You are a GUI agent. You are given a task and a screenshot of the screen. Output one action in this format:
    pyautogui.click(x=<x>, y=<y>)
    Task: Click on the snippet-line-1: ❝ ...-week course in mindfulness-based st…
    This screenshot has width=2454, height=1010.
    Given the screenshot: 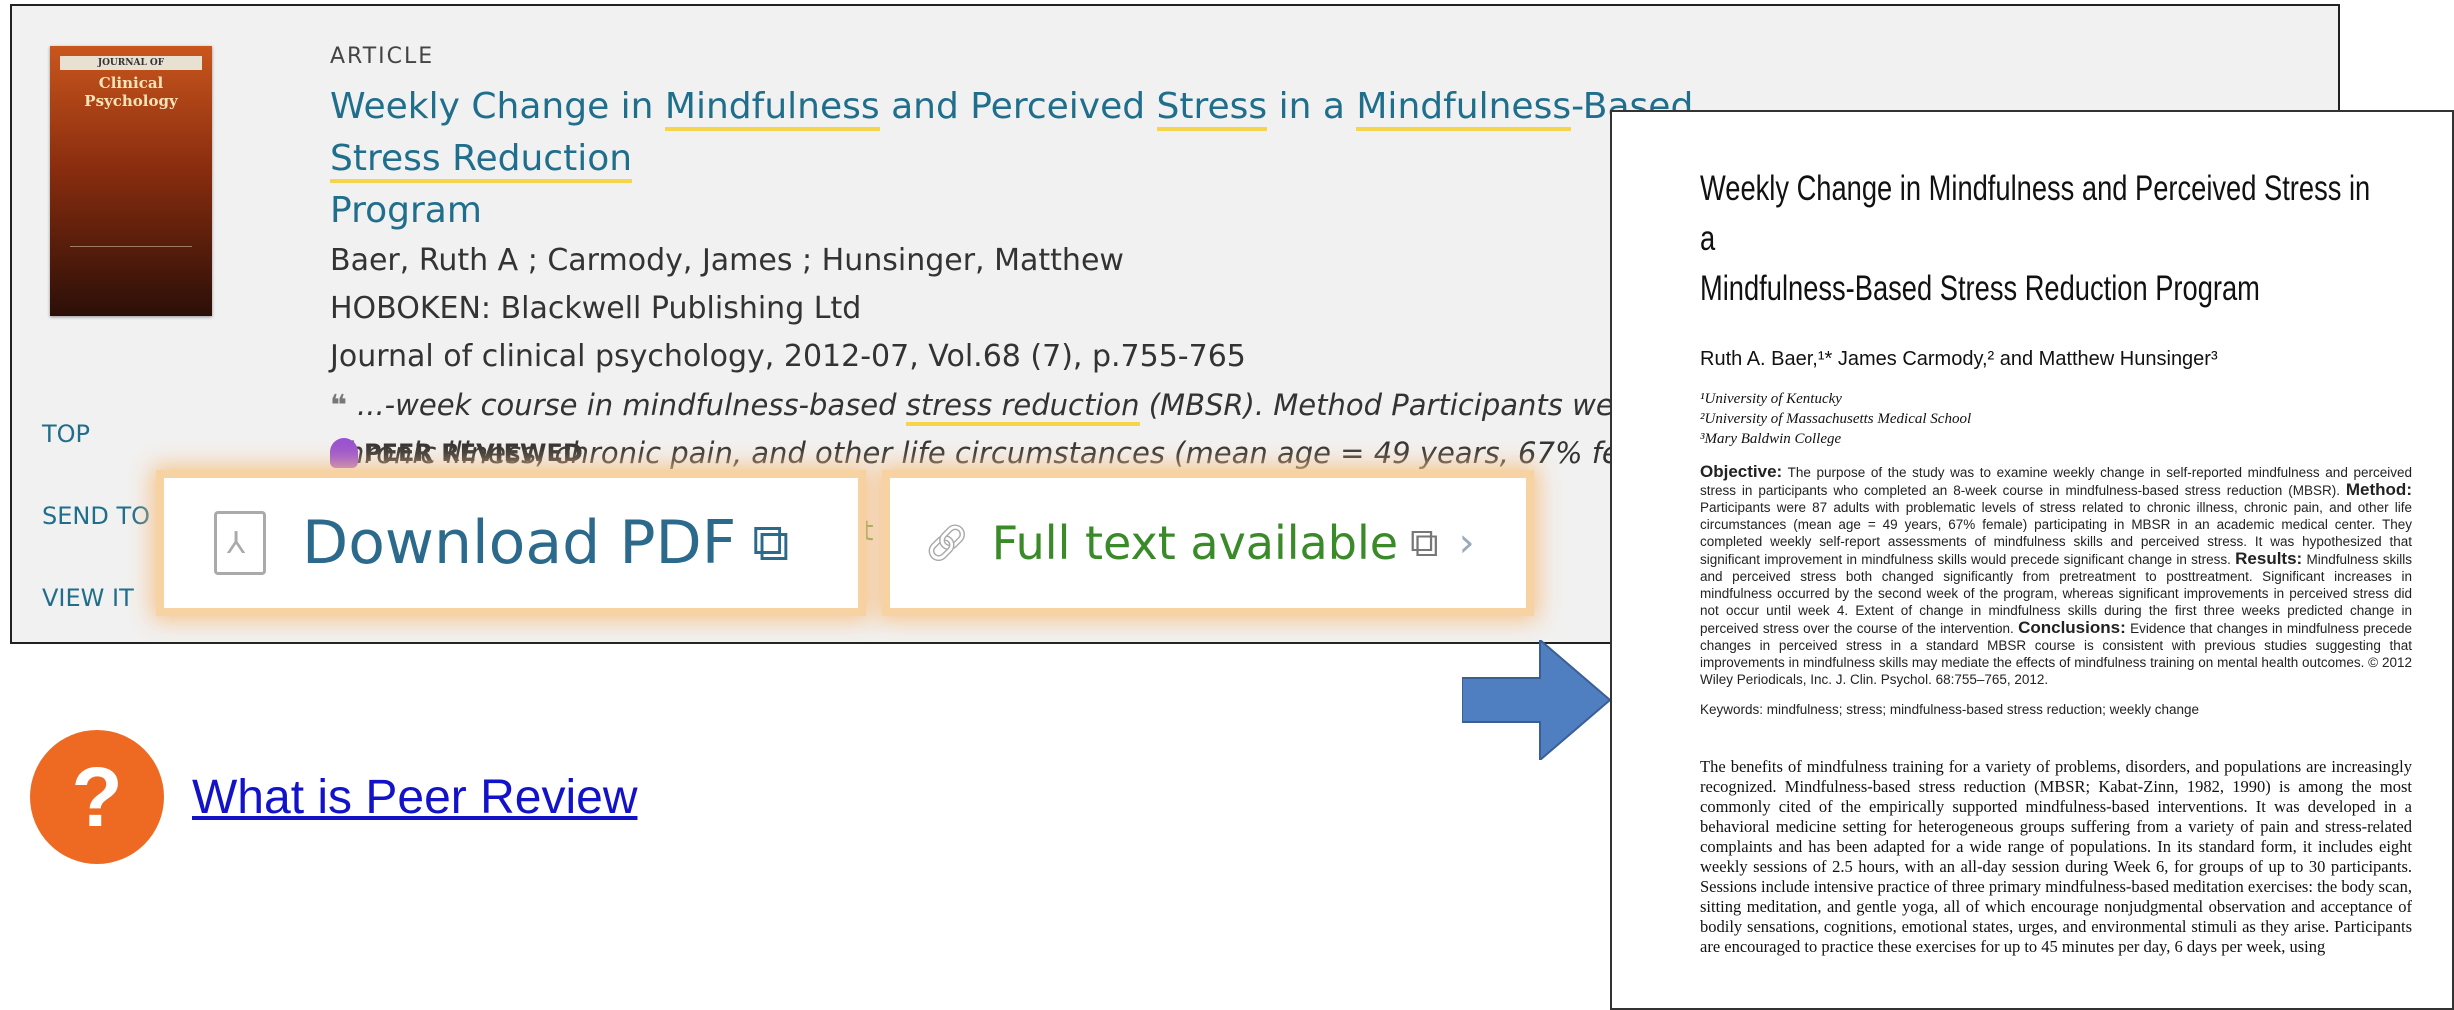 What is the action you would take?
    pyautogui.click(x=1030, y=405)
    